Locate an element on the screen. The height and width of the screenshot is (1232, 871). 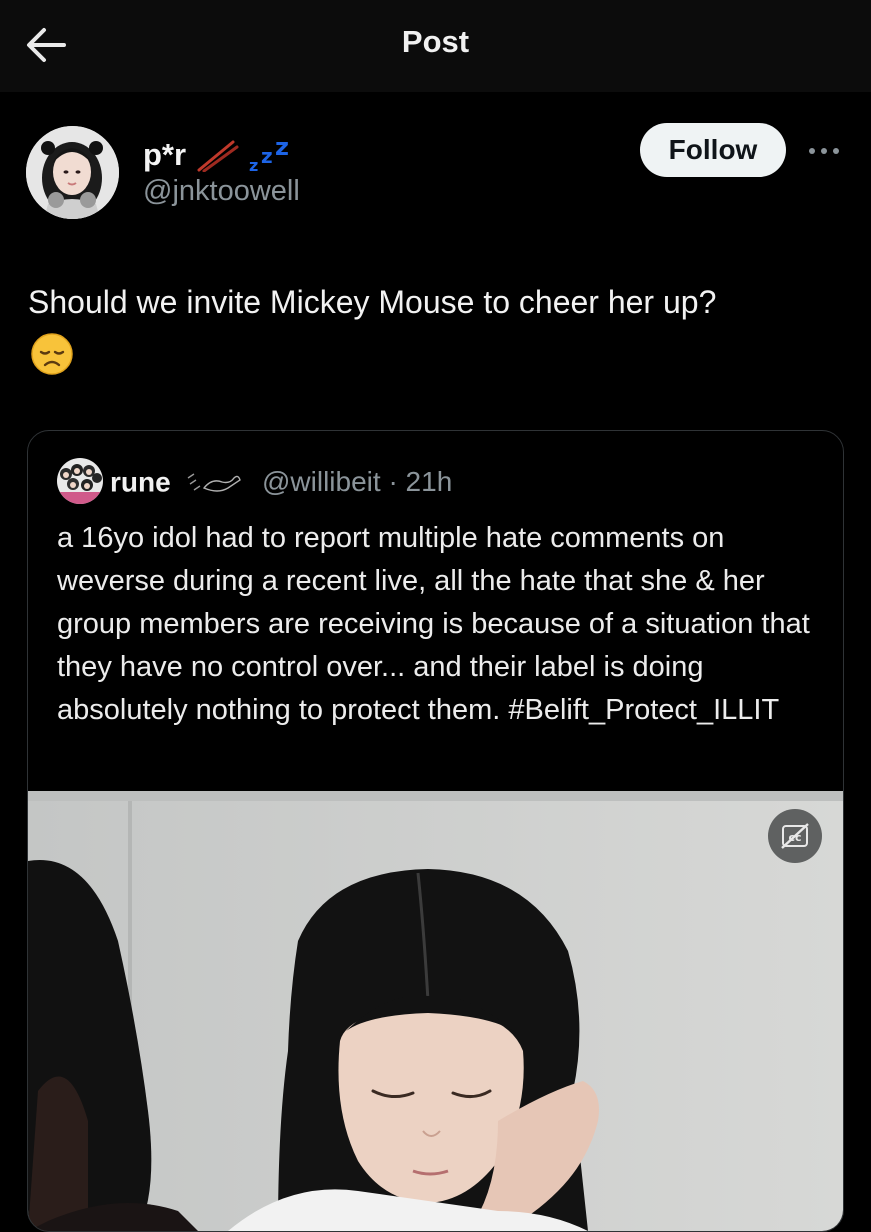
page-title: Post is located at coordinates (435, 41).